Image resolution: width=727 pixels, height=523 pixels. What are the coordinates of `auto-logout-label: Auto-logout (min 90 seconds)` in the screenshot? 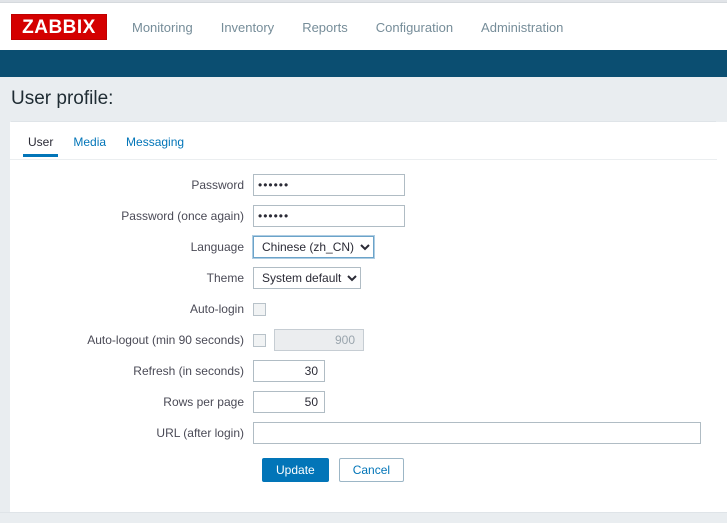 It's located at (165, 340).